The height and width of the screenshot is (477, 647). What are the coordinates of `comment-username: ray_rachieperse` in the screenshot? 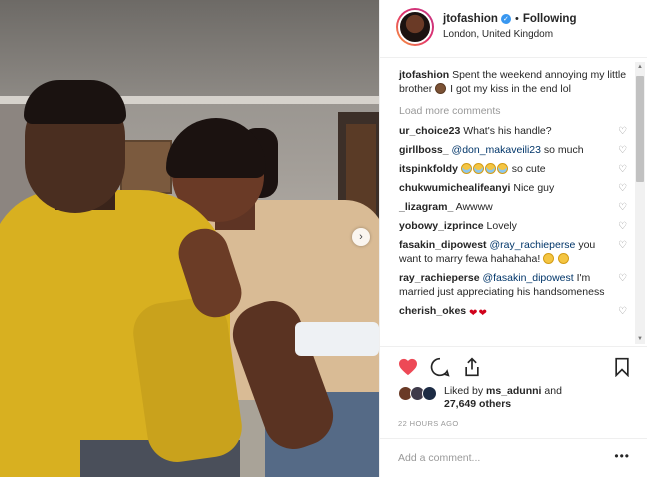 It's located at (439, 278).